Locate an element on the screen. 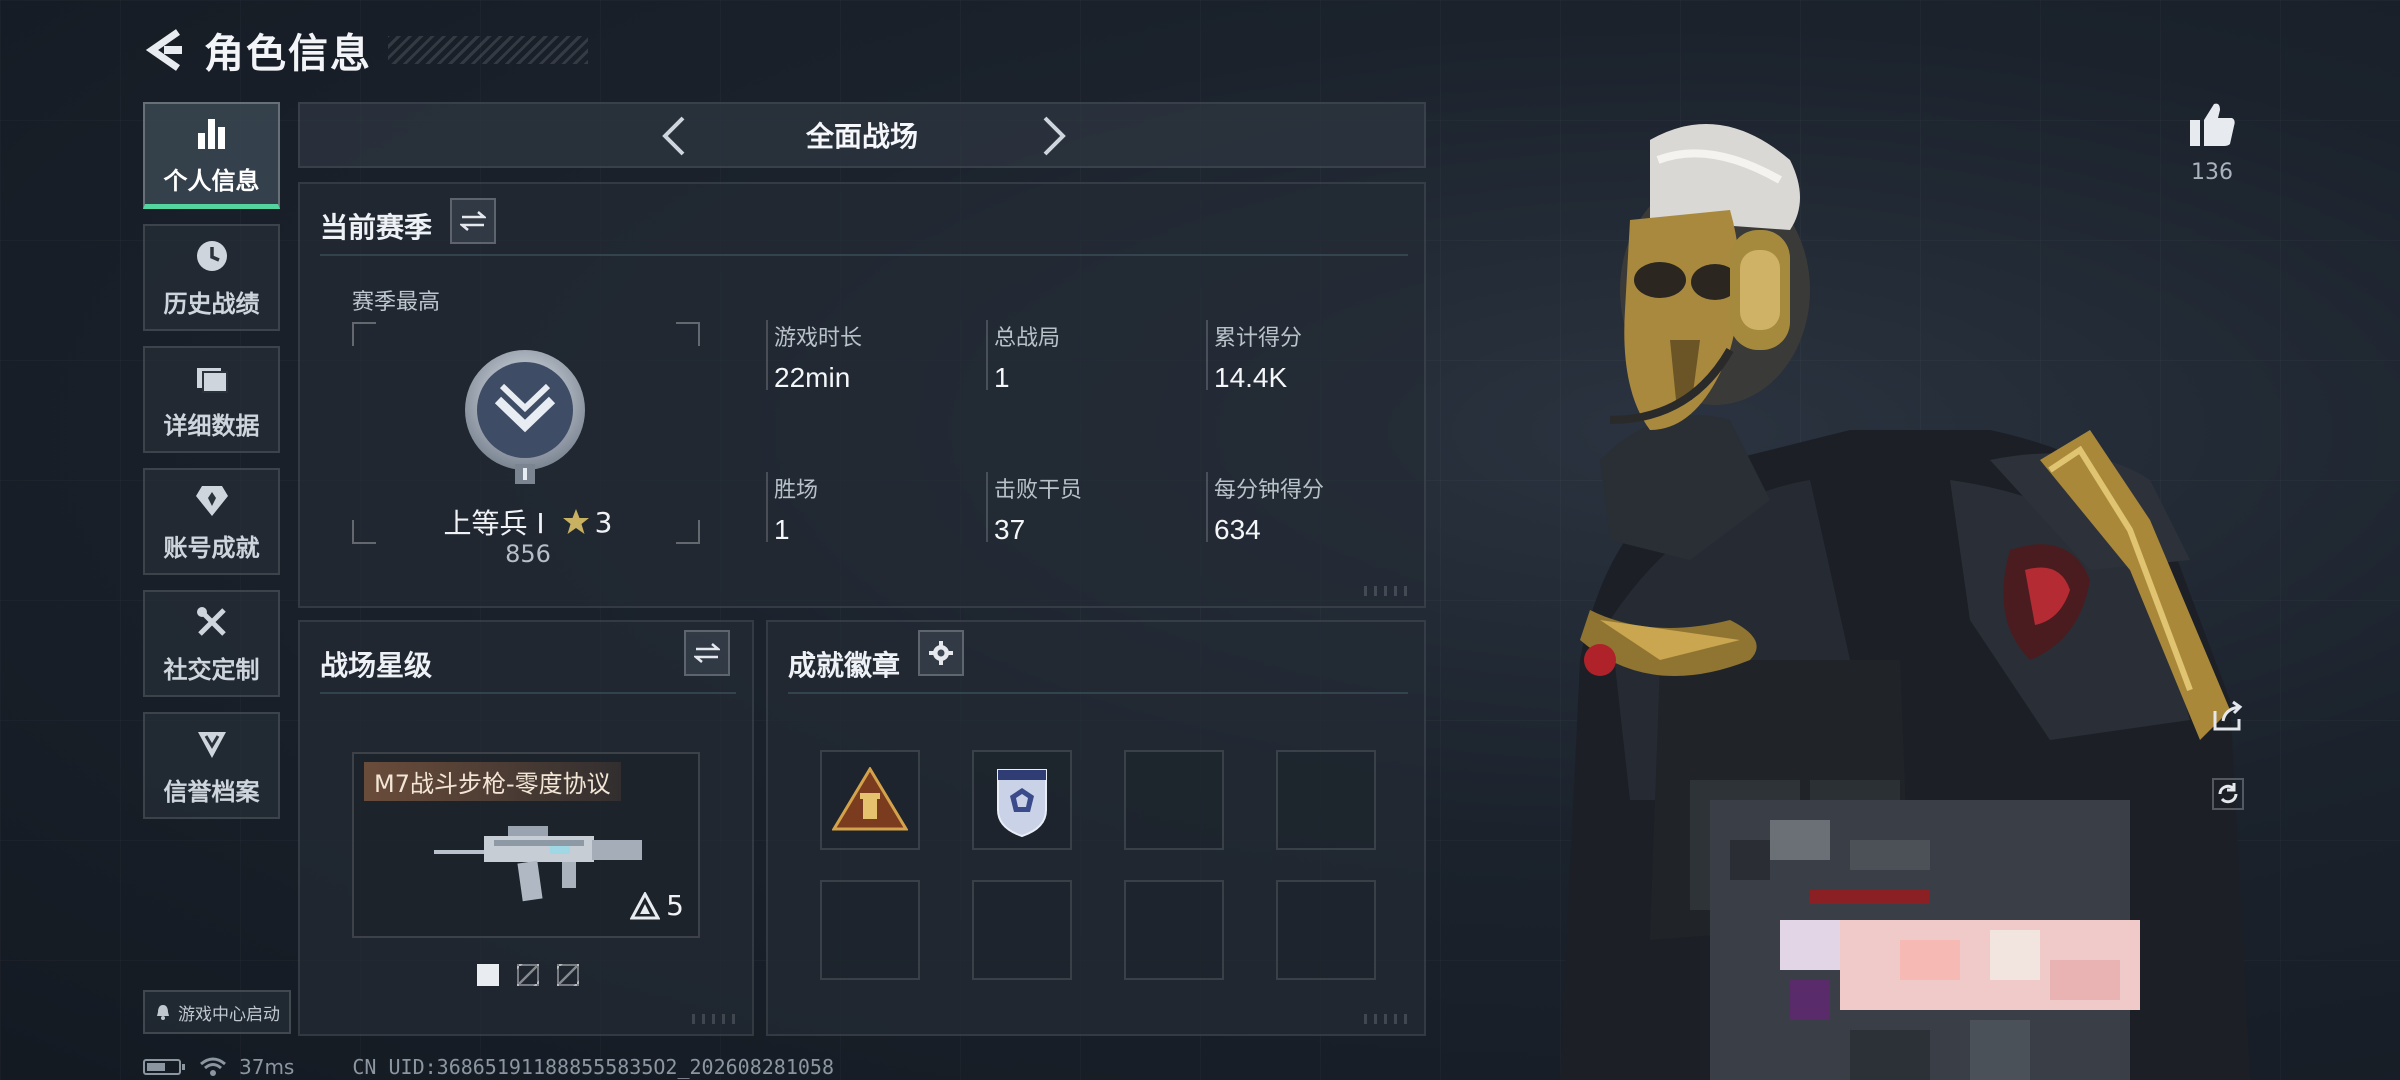 The height and width of the screenshot is (1080, 2400). chevron-right-icon is located at coordinates (1054, 136).